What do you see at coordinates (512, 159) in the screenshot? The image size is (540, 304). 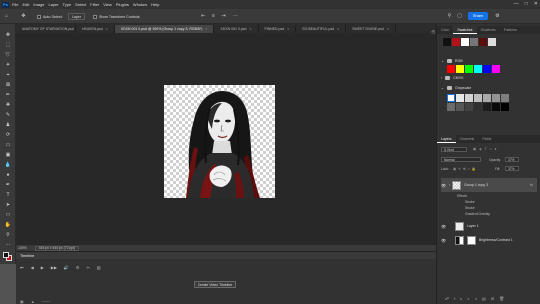 I see `opacity-input: 37%` at bounding box center [512, 159].